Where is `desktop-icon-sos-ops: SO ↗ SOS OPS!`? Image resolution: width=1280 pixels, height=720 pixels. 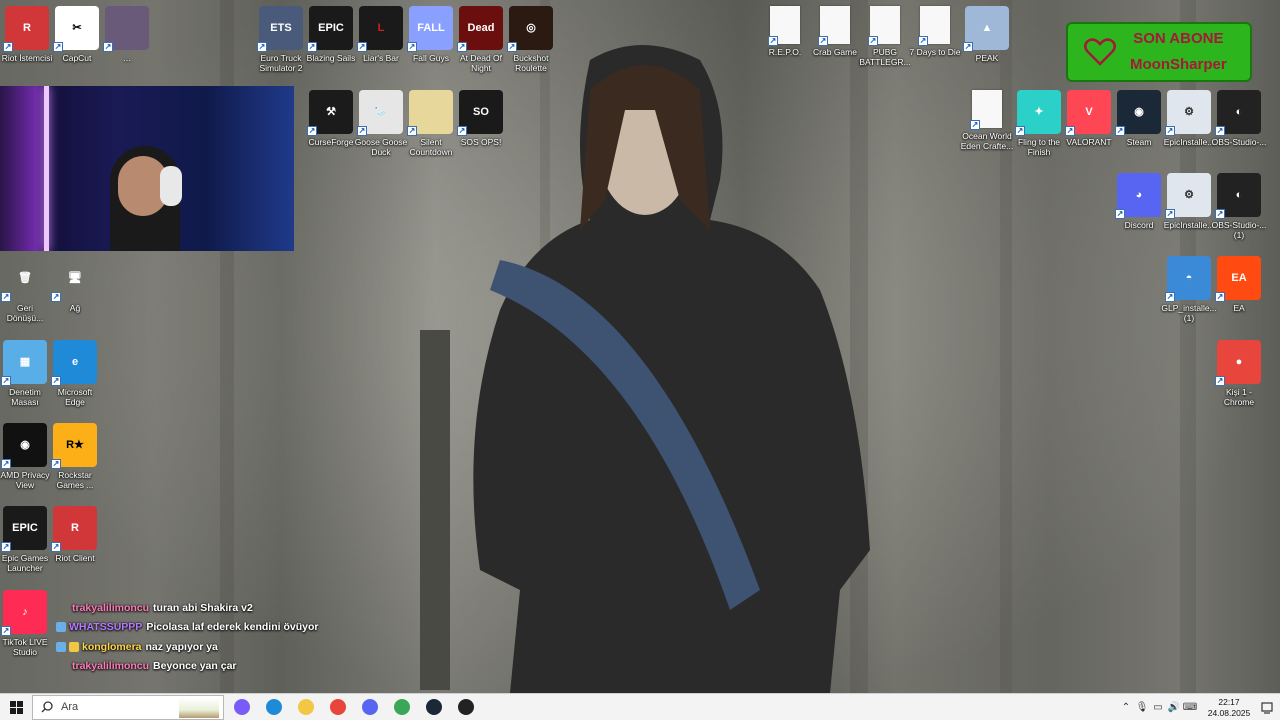 desktop-icon-sos-ops: SO ↗ SOS OPS! is located at coordinates (481, 118).